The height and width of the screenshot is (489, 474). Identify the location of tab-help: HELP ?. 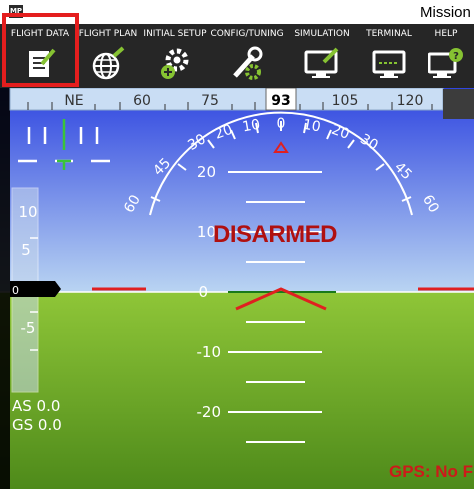
(446, 56).